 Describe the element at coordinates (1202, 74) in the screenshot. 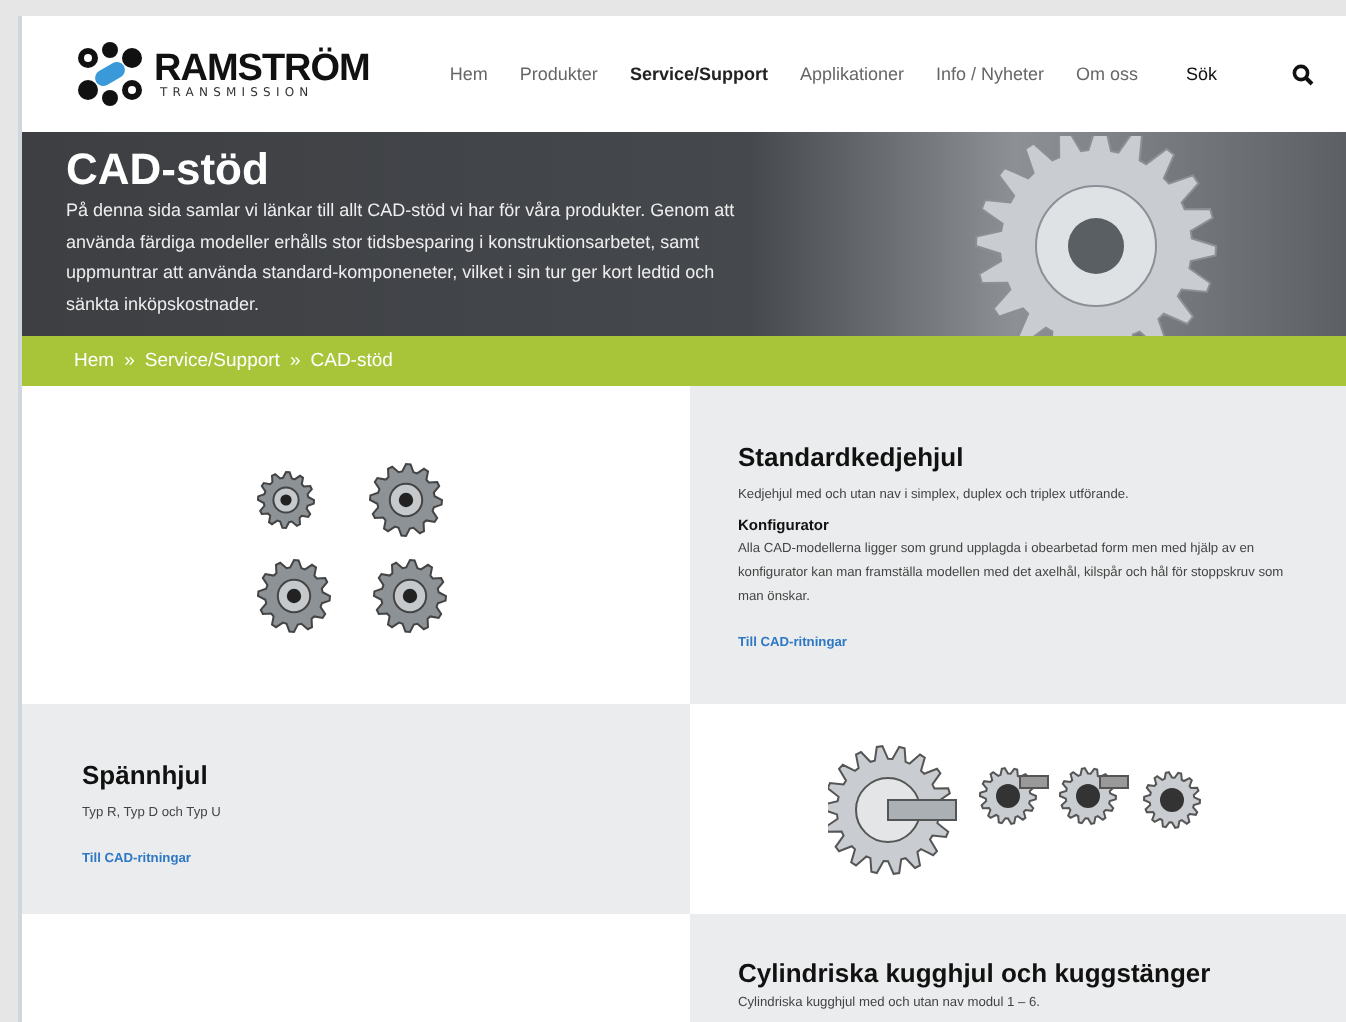

I see `search-link: Sök` at that location.